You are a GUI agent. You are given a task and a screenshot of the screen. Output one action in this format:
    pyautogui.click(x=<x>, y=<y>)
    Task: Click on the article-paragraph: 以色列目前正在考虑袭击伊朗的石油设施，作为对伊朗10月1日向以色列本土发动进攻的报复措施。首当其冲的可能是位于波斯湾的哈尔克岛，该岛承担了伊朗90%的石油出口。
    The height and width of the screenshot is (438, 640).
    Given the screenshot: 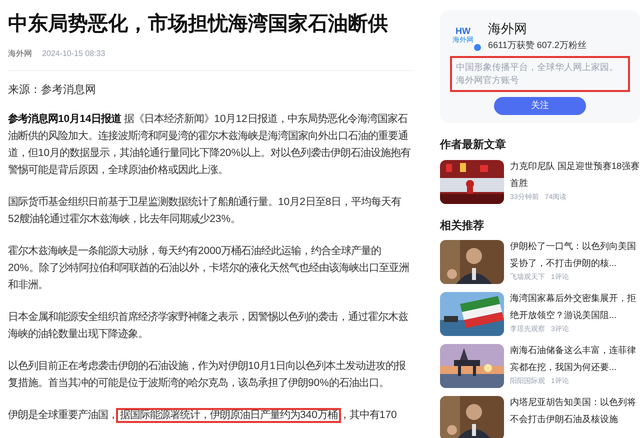 What is the action you would take?
    pyautogui.click(x=207, y=375)
    